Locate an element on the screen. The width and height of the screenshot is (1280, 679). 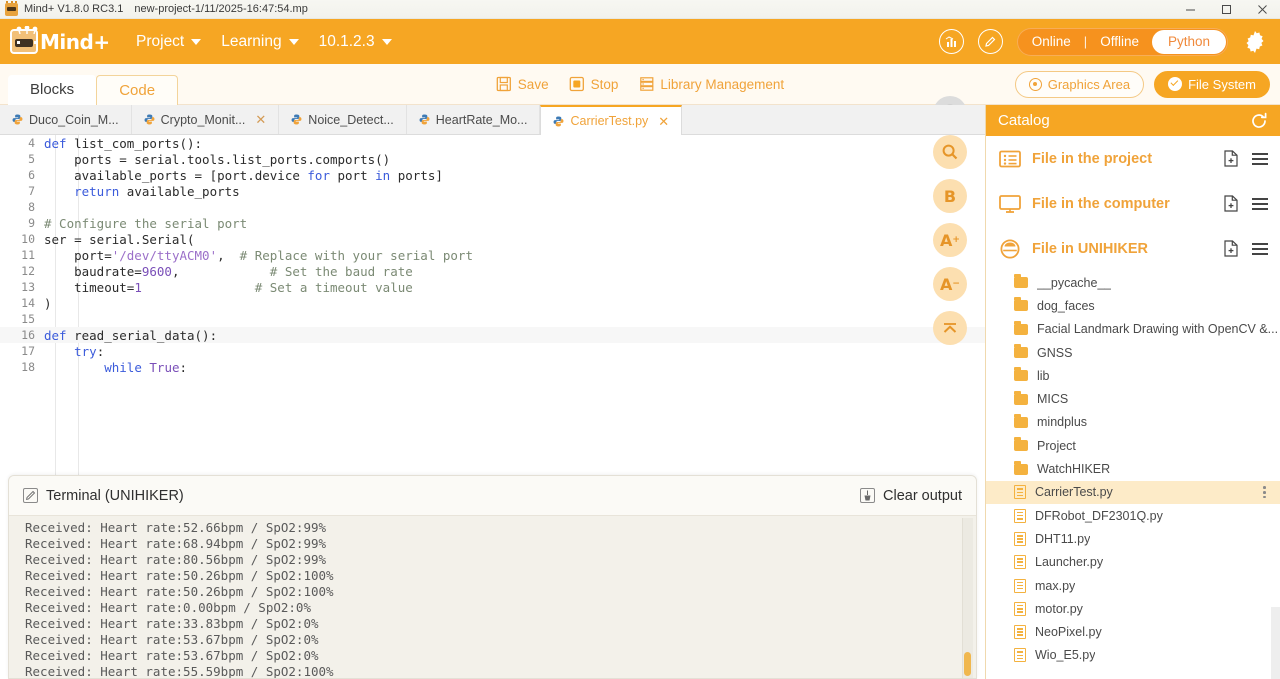
tree-file-row: Wio_E5.py is located at coordinates (1133, 655).